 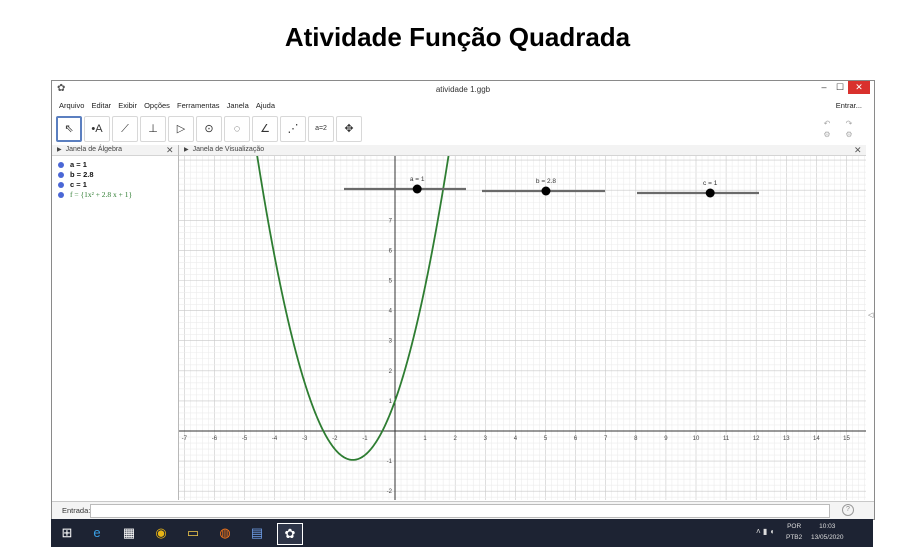 I want to click on volume-icon: ◖, so click(x=772, y=531).